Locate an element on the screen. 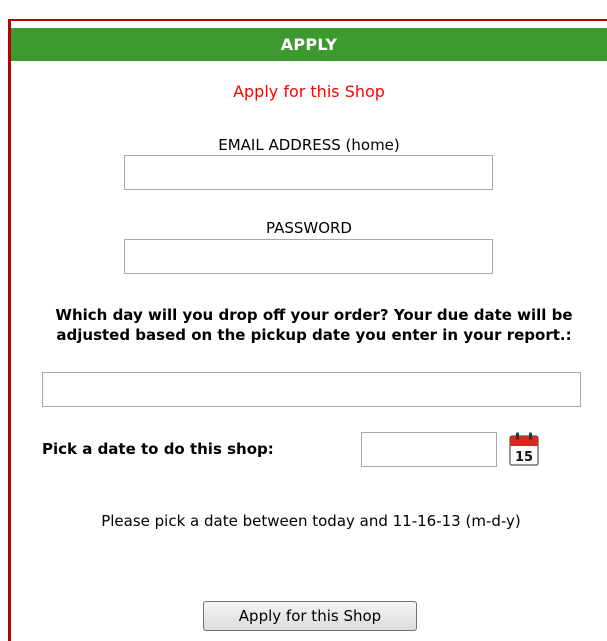 This screenshot has height=641, width=607. panel-border-top is located at coordinates (307, 20).